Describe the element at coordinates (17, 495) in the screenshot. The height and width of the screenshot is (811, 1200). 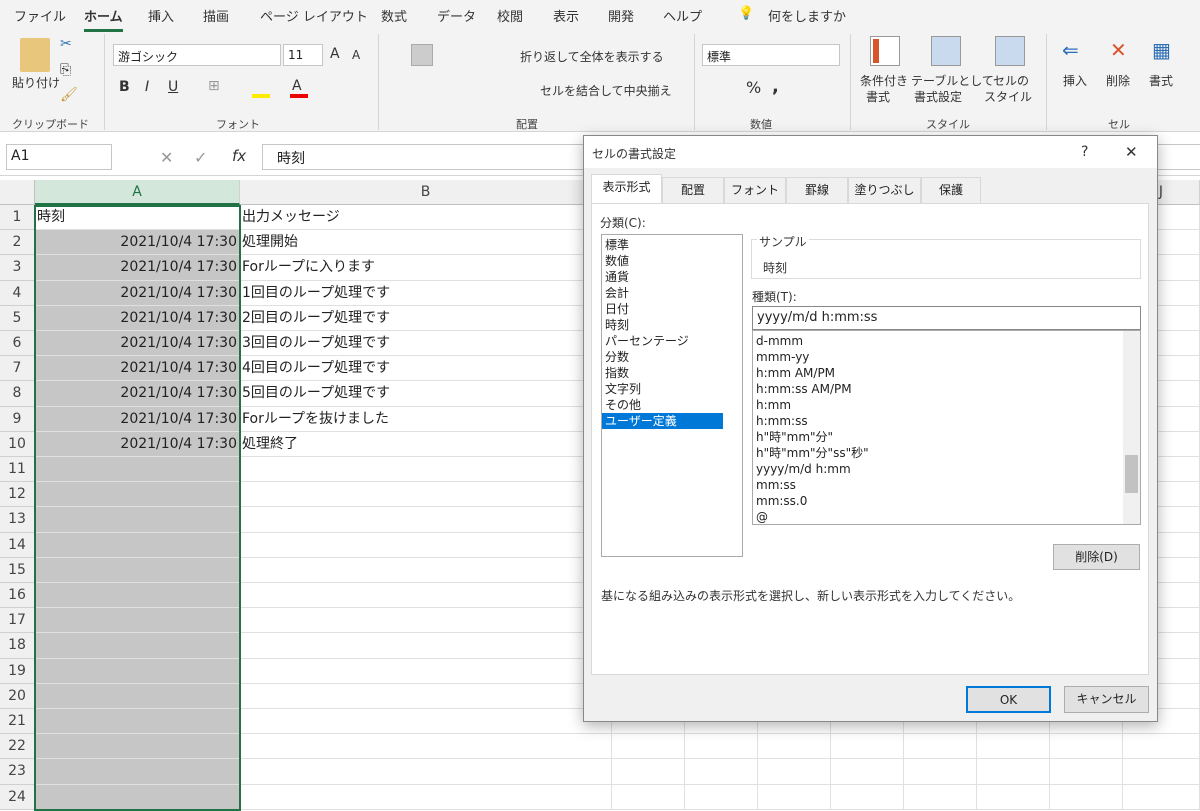
I see `row-header: 12` at that location.